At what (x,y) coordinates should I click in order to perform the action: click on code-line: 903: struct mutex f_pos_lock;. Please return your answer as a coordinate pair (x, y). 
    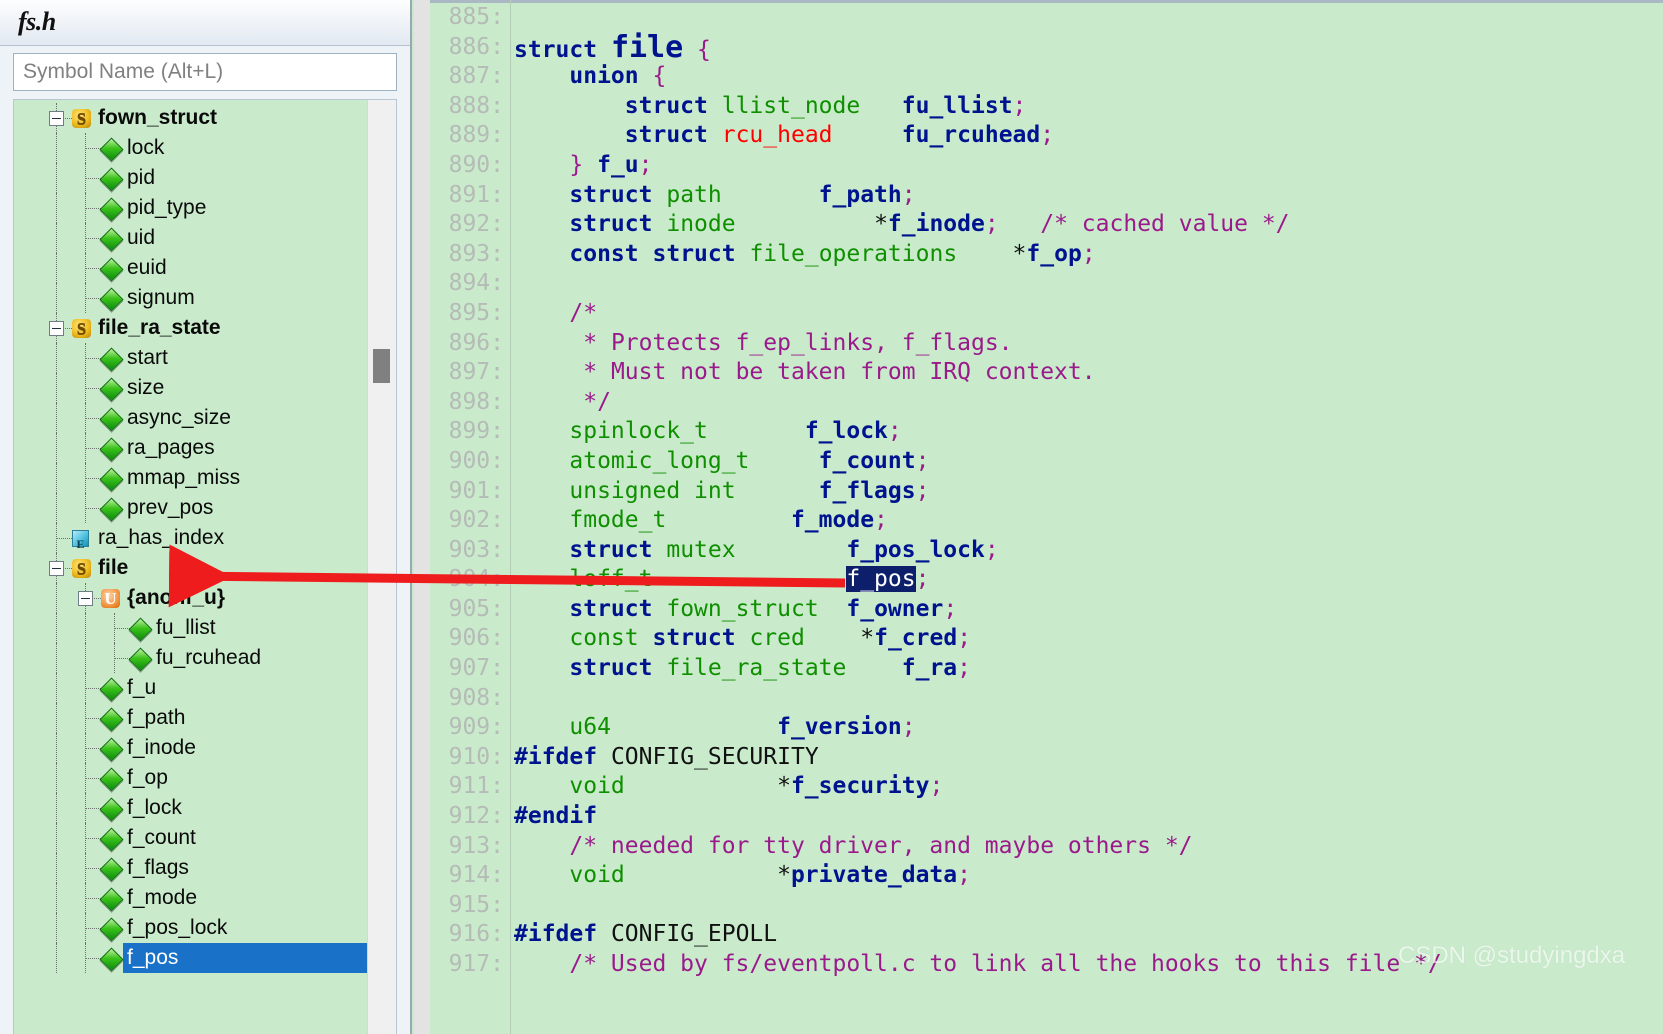
    Looking at the image, I should click on (1038, 551).